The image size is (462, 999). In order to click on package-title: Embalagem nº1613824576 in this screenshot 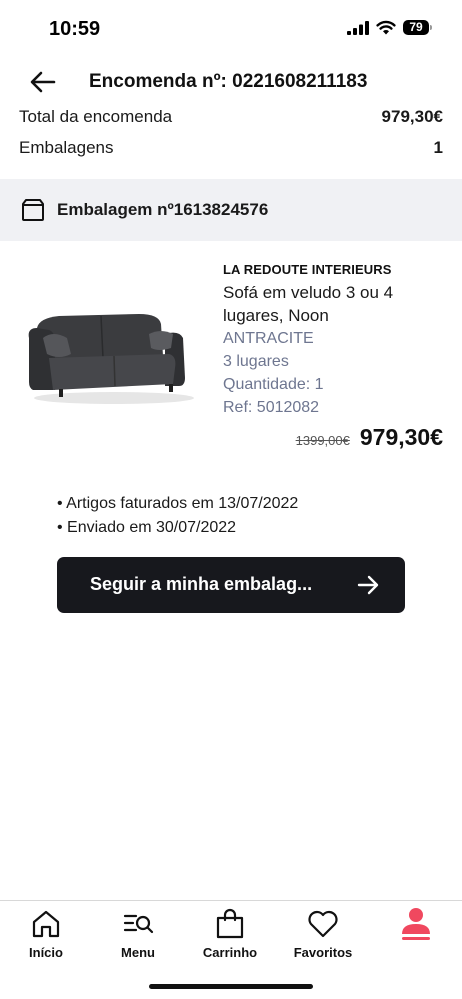, I will do `click(163, 209)`.